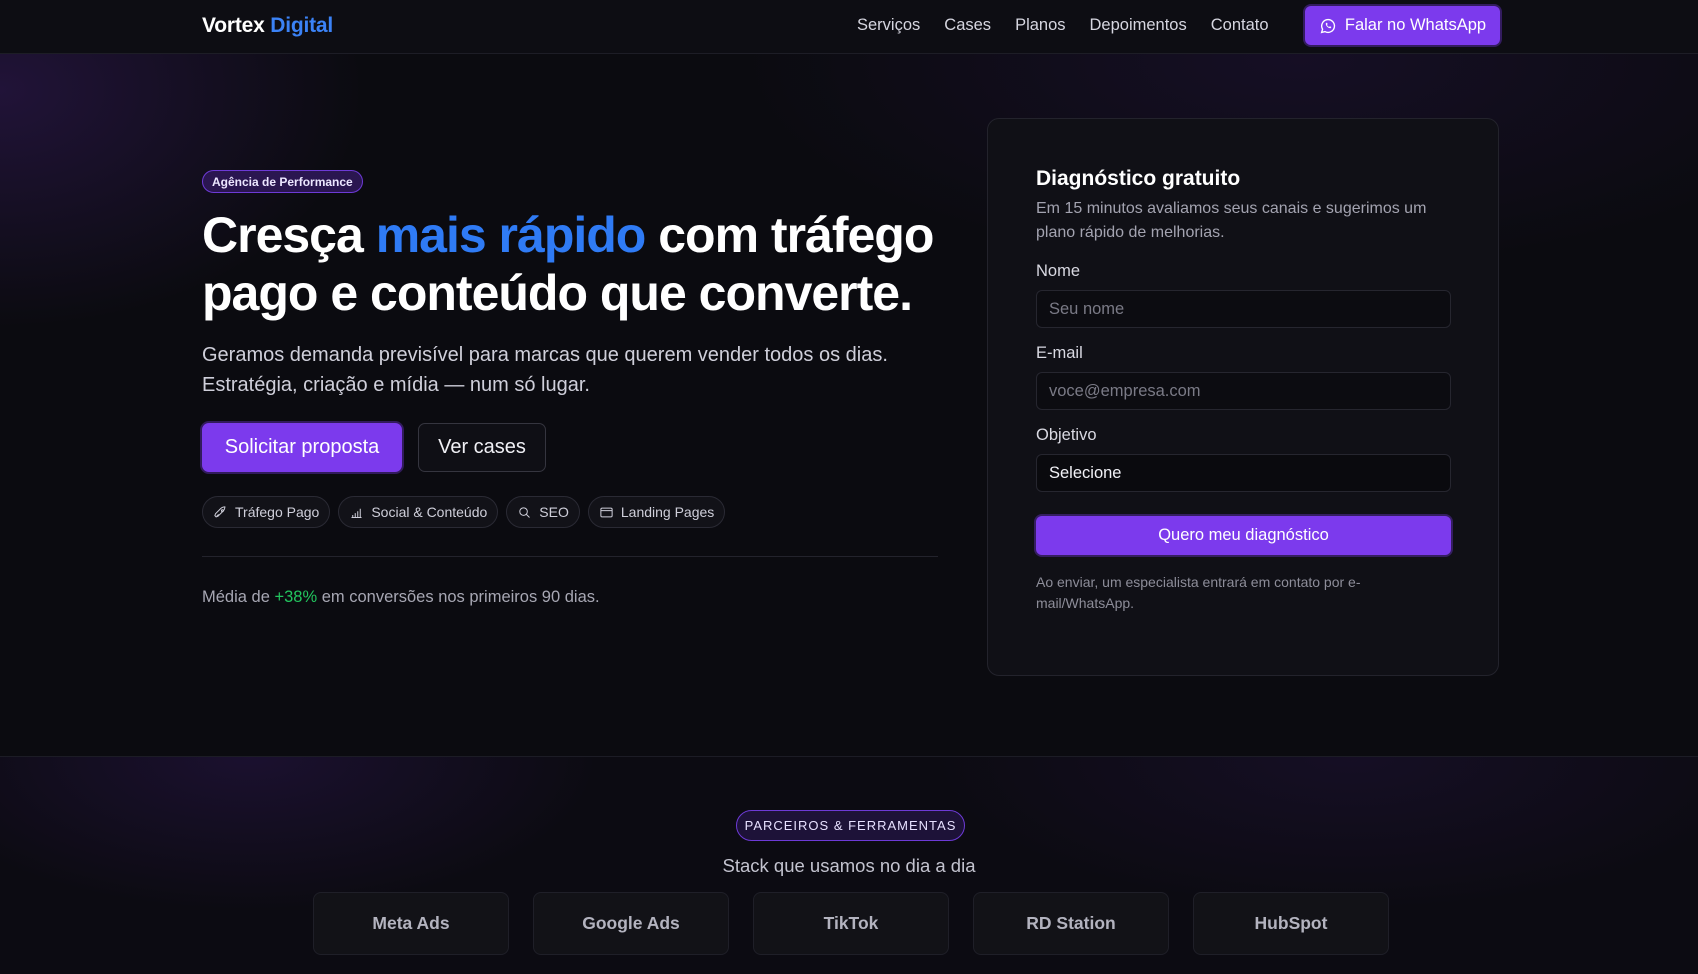  Describe the element at coordinates (606, 512) in the screenshot. I see `browser-window-icon` at that location.